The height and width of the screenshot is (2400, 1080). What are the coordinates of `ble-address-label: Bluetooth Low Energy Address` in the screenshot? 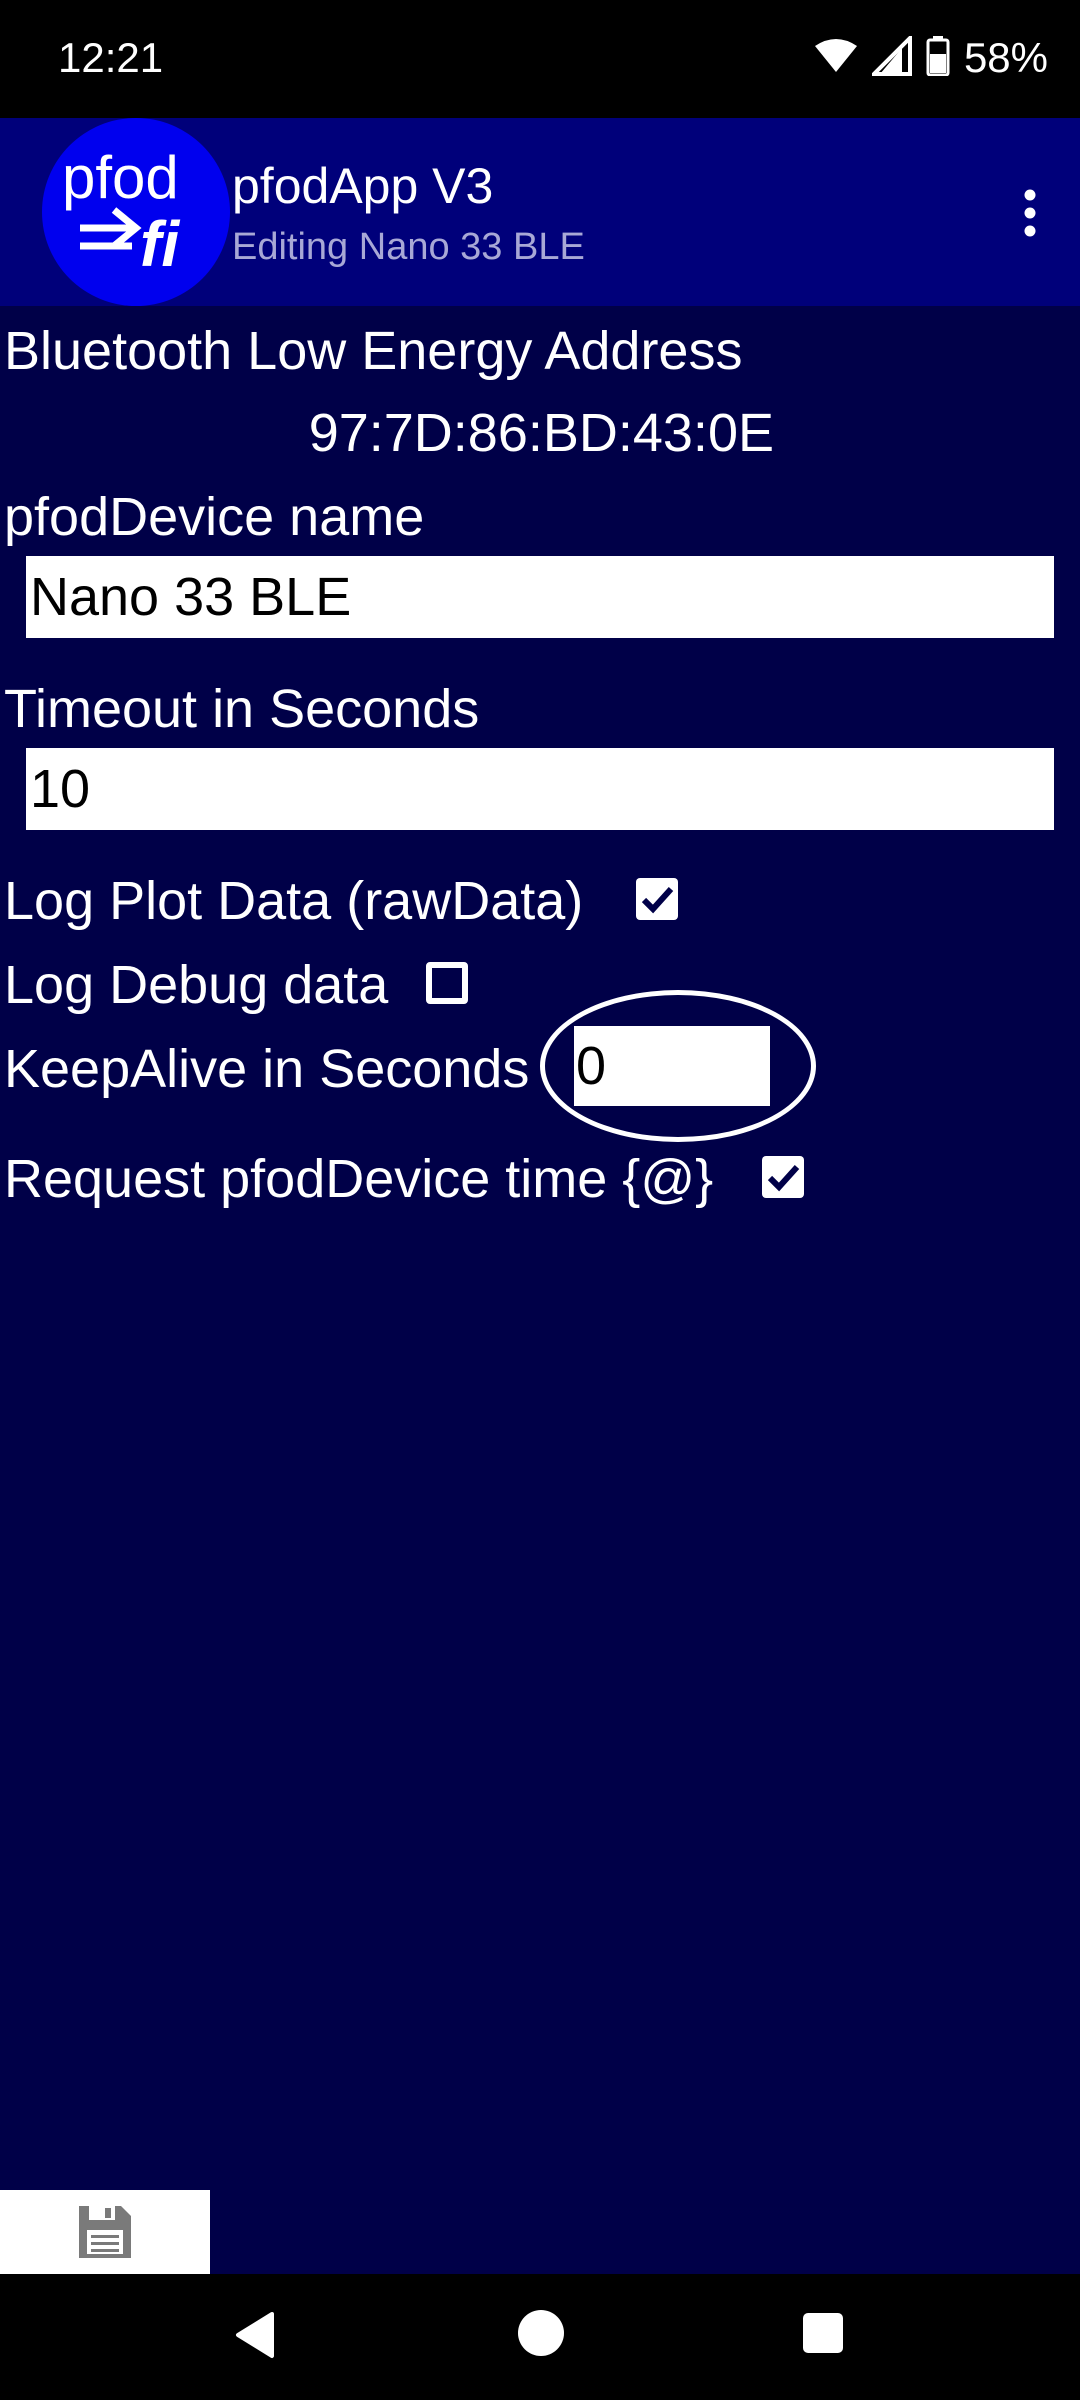 It's located at (373, 351).